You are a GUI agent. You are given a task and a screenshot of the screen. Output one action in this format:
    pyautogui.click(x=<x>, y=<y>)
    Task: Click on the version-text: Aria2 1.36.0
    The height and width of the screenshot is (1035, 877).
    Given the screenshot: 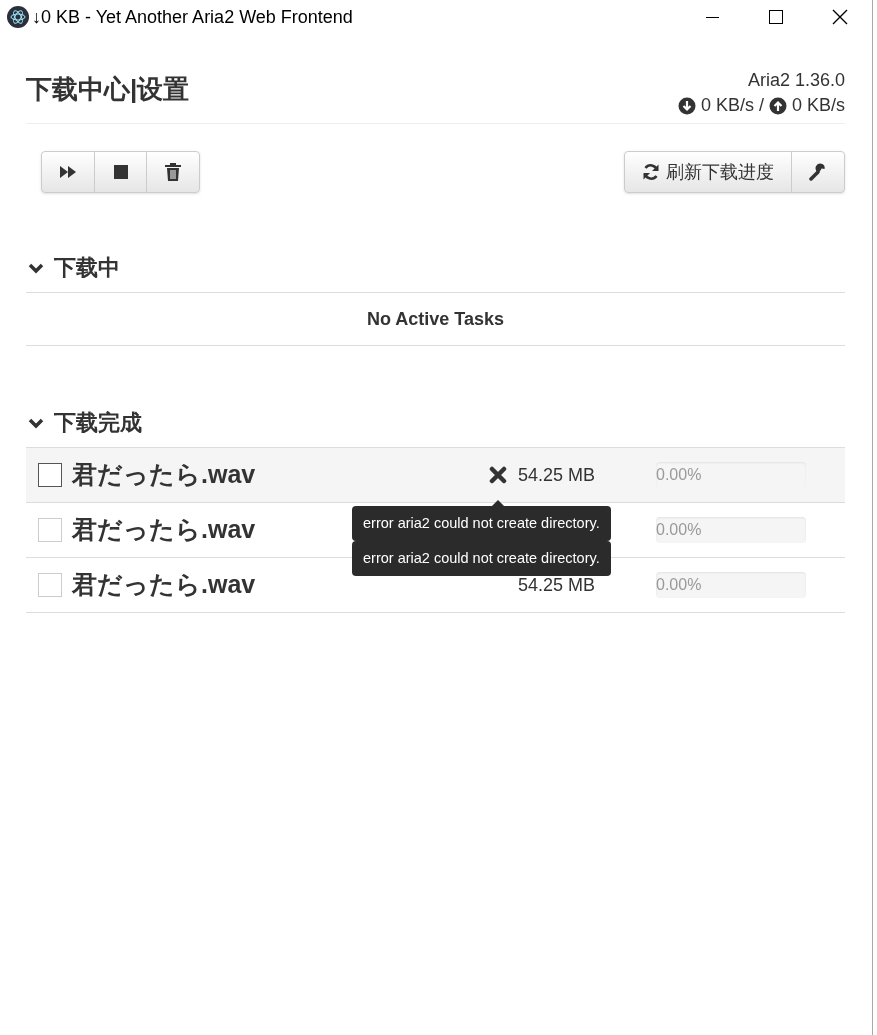 What is the action you would take?
    pyautogui.click(x=796, y=80)
    